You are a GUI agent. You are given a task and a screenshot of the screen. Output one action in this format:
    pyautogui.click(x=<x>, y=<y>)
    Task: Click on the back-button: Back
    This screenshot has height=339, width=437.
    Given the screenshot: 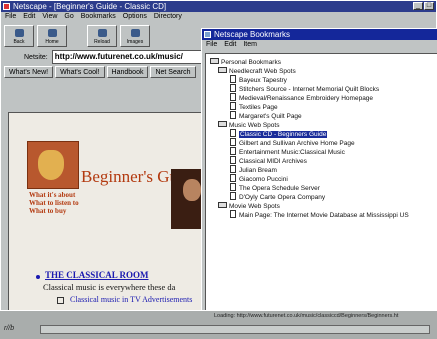 What is the action you would take?
    pyautogui.click(x=19, y=36)
    